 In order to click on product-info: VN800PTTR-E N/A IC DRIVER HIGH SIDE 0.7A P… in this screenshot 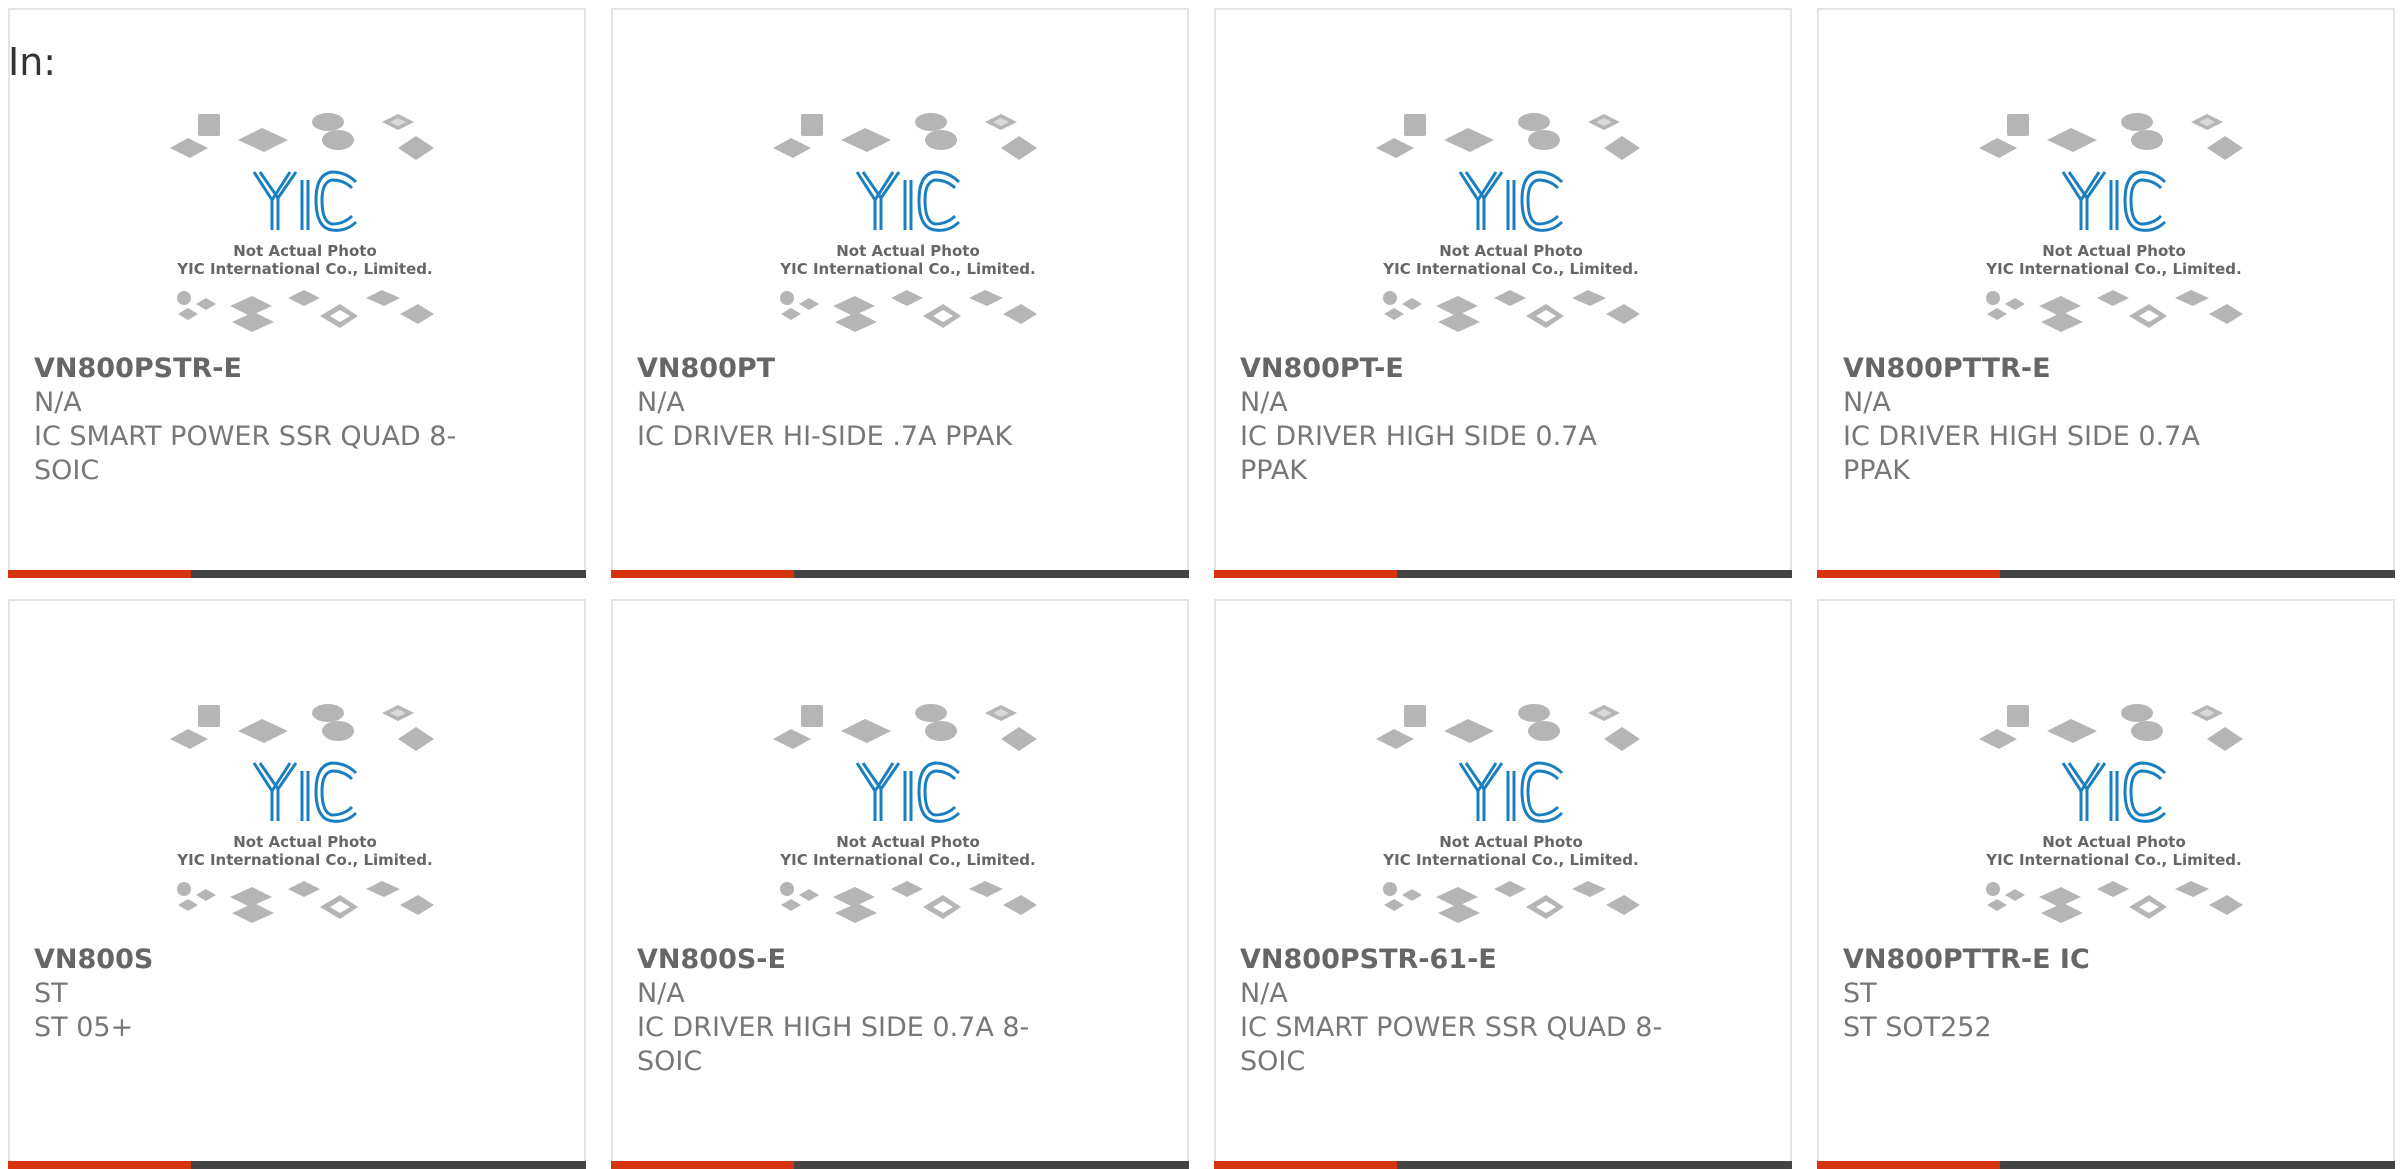, I will do `click(2106, 420)`.